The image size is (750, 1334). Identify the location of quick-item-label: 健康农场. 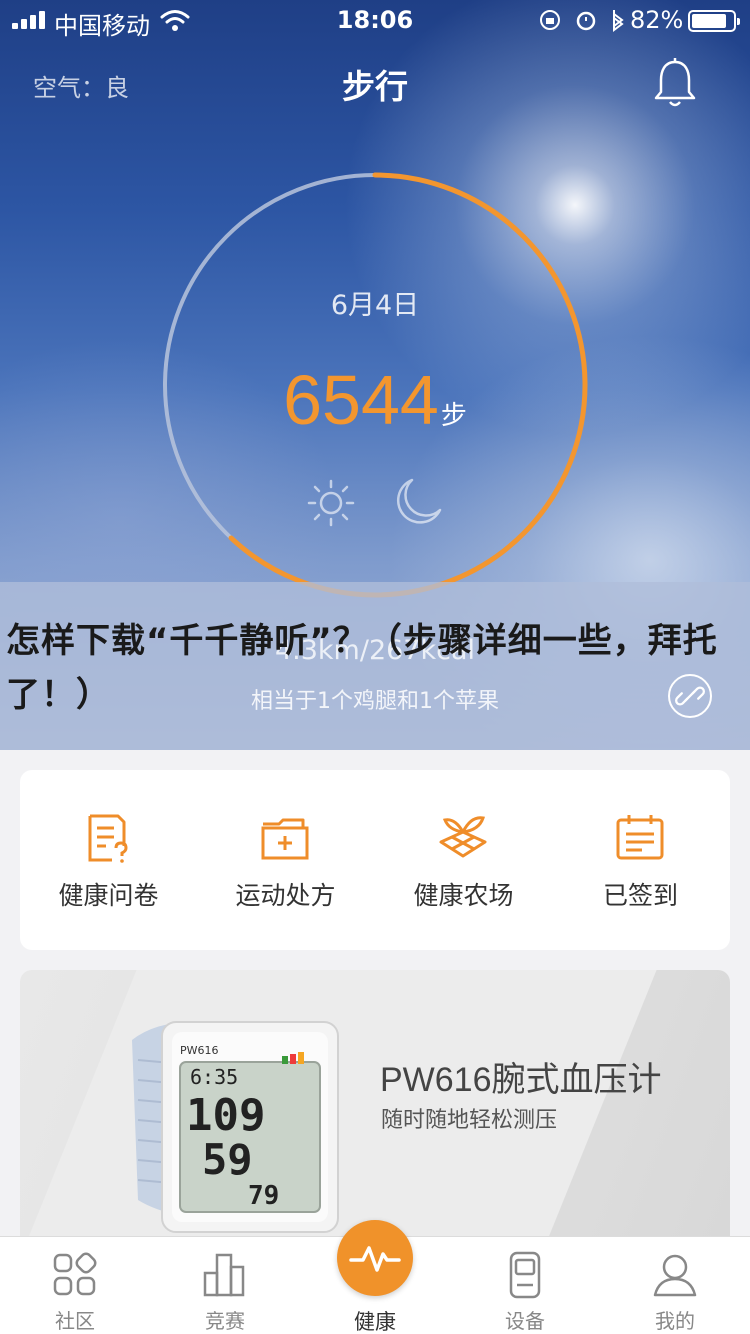
(463, 895).